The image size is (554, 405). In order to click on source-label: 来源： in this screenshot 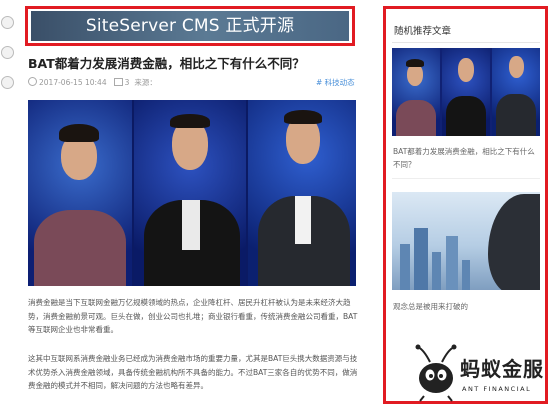, I will do `click(145, 82)`.